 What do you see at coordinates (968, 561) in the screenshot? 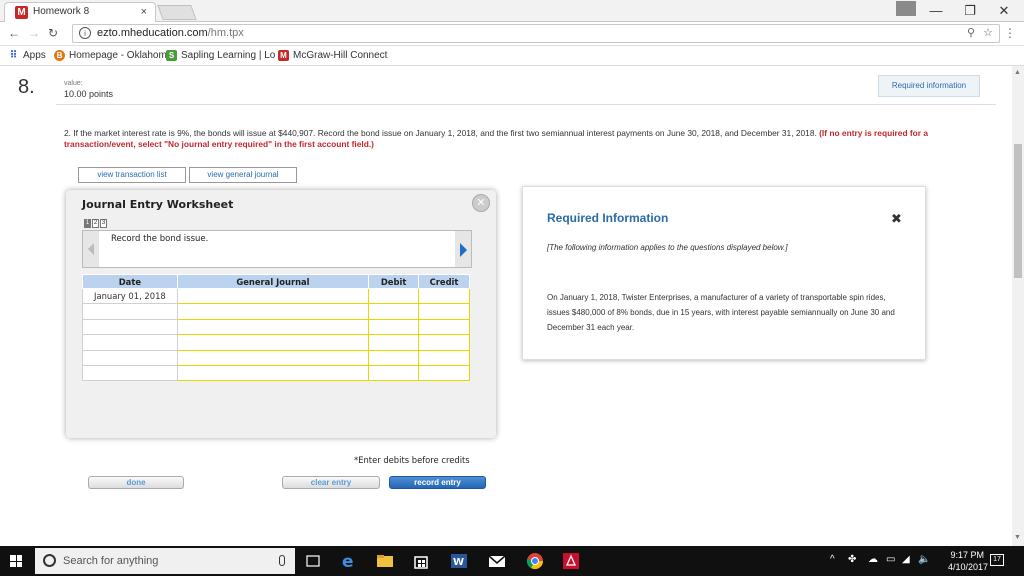
I see `taskbar-clock: 9:17 PM 4/10/2017` at bounding box center [968, 561].